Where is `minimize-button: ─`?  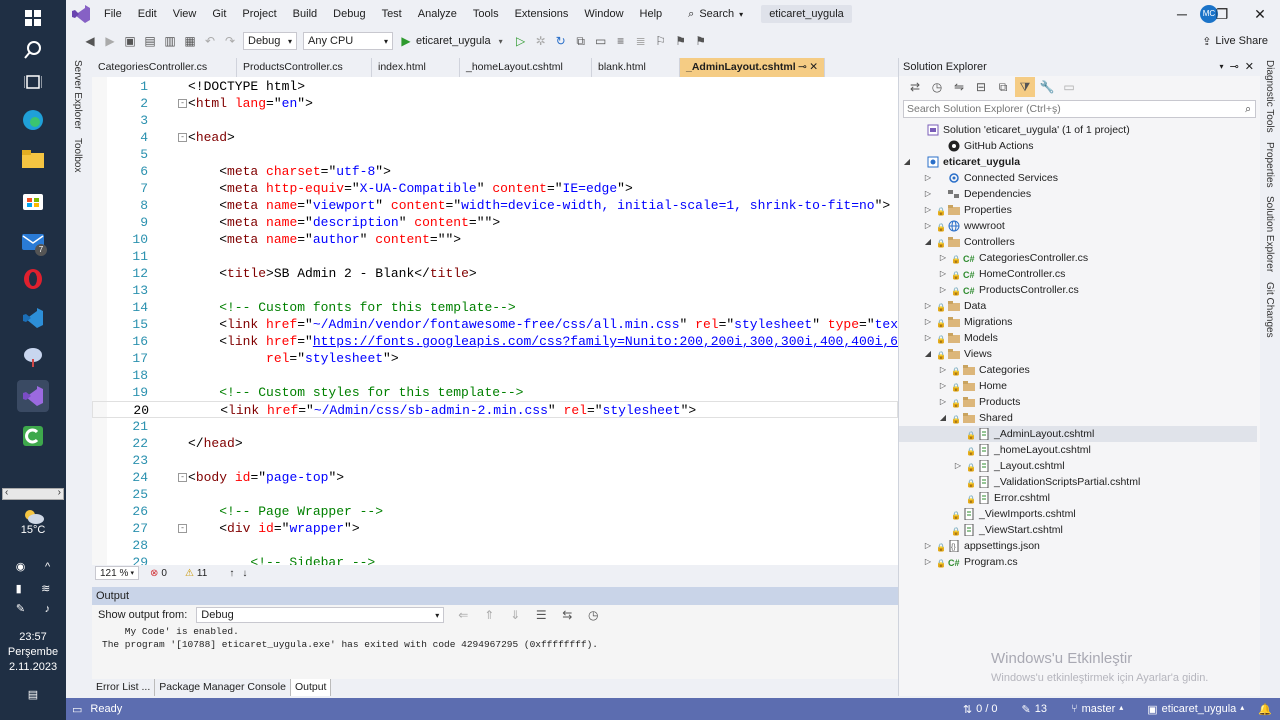 minimize-button: ─ is located at coordinates (1182, 14).